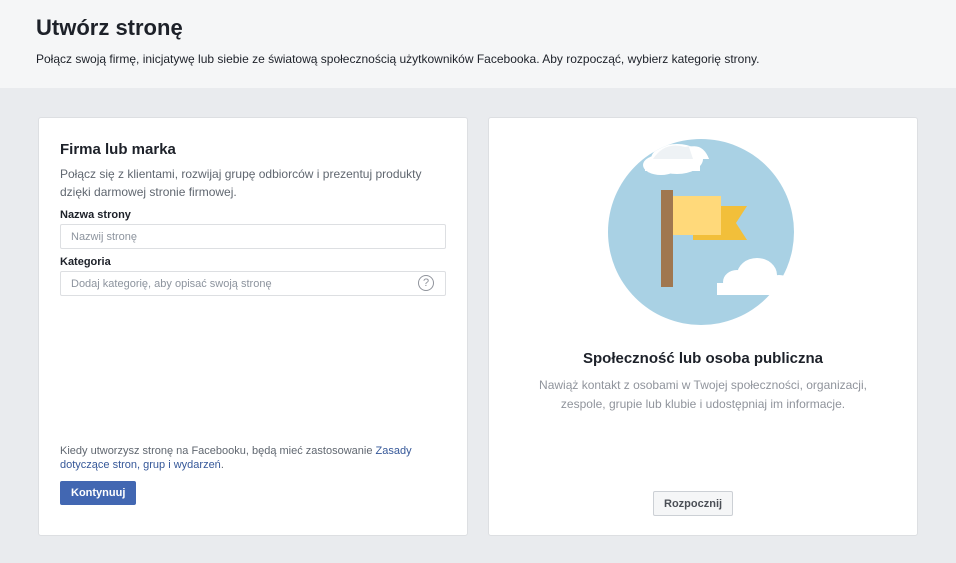 This screenshot has width=956, height=563. I want to click on category-label: Kategoria, so click(85, 262).